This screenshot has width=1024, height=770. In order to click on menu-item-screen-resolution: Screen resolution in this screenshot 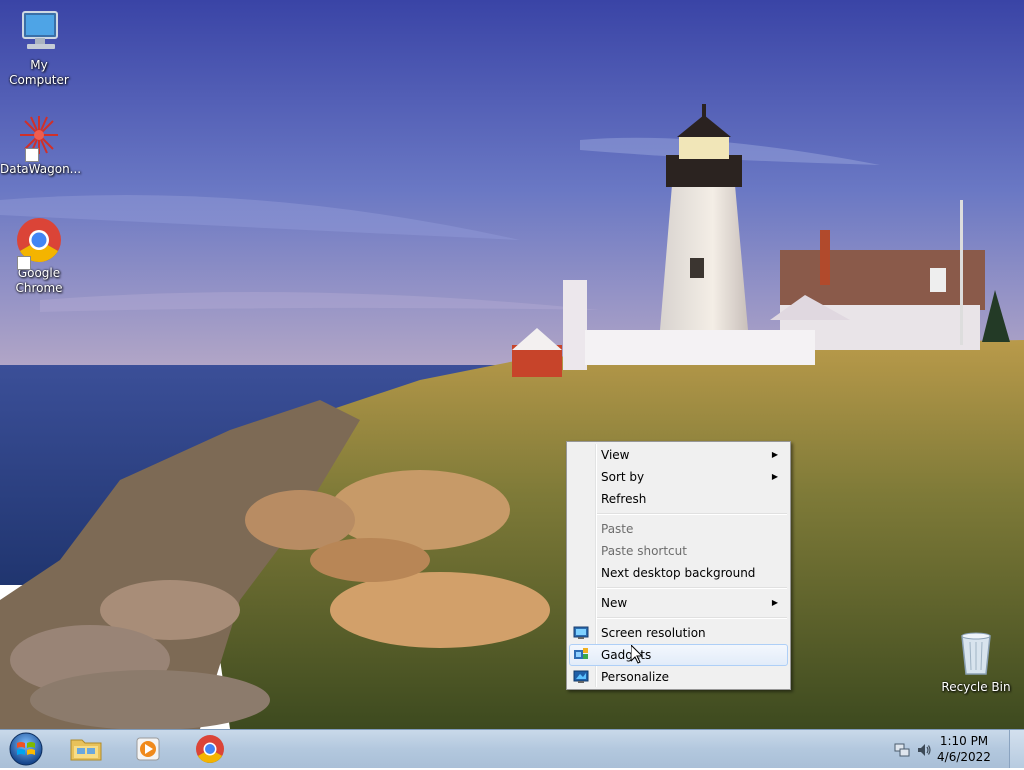, I will do `click(678, 633)`.